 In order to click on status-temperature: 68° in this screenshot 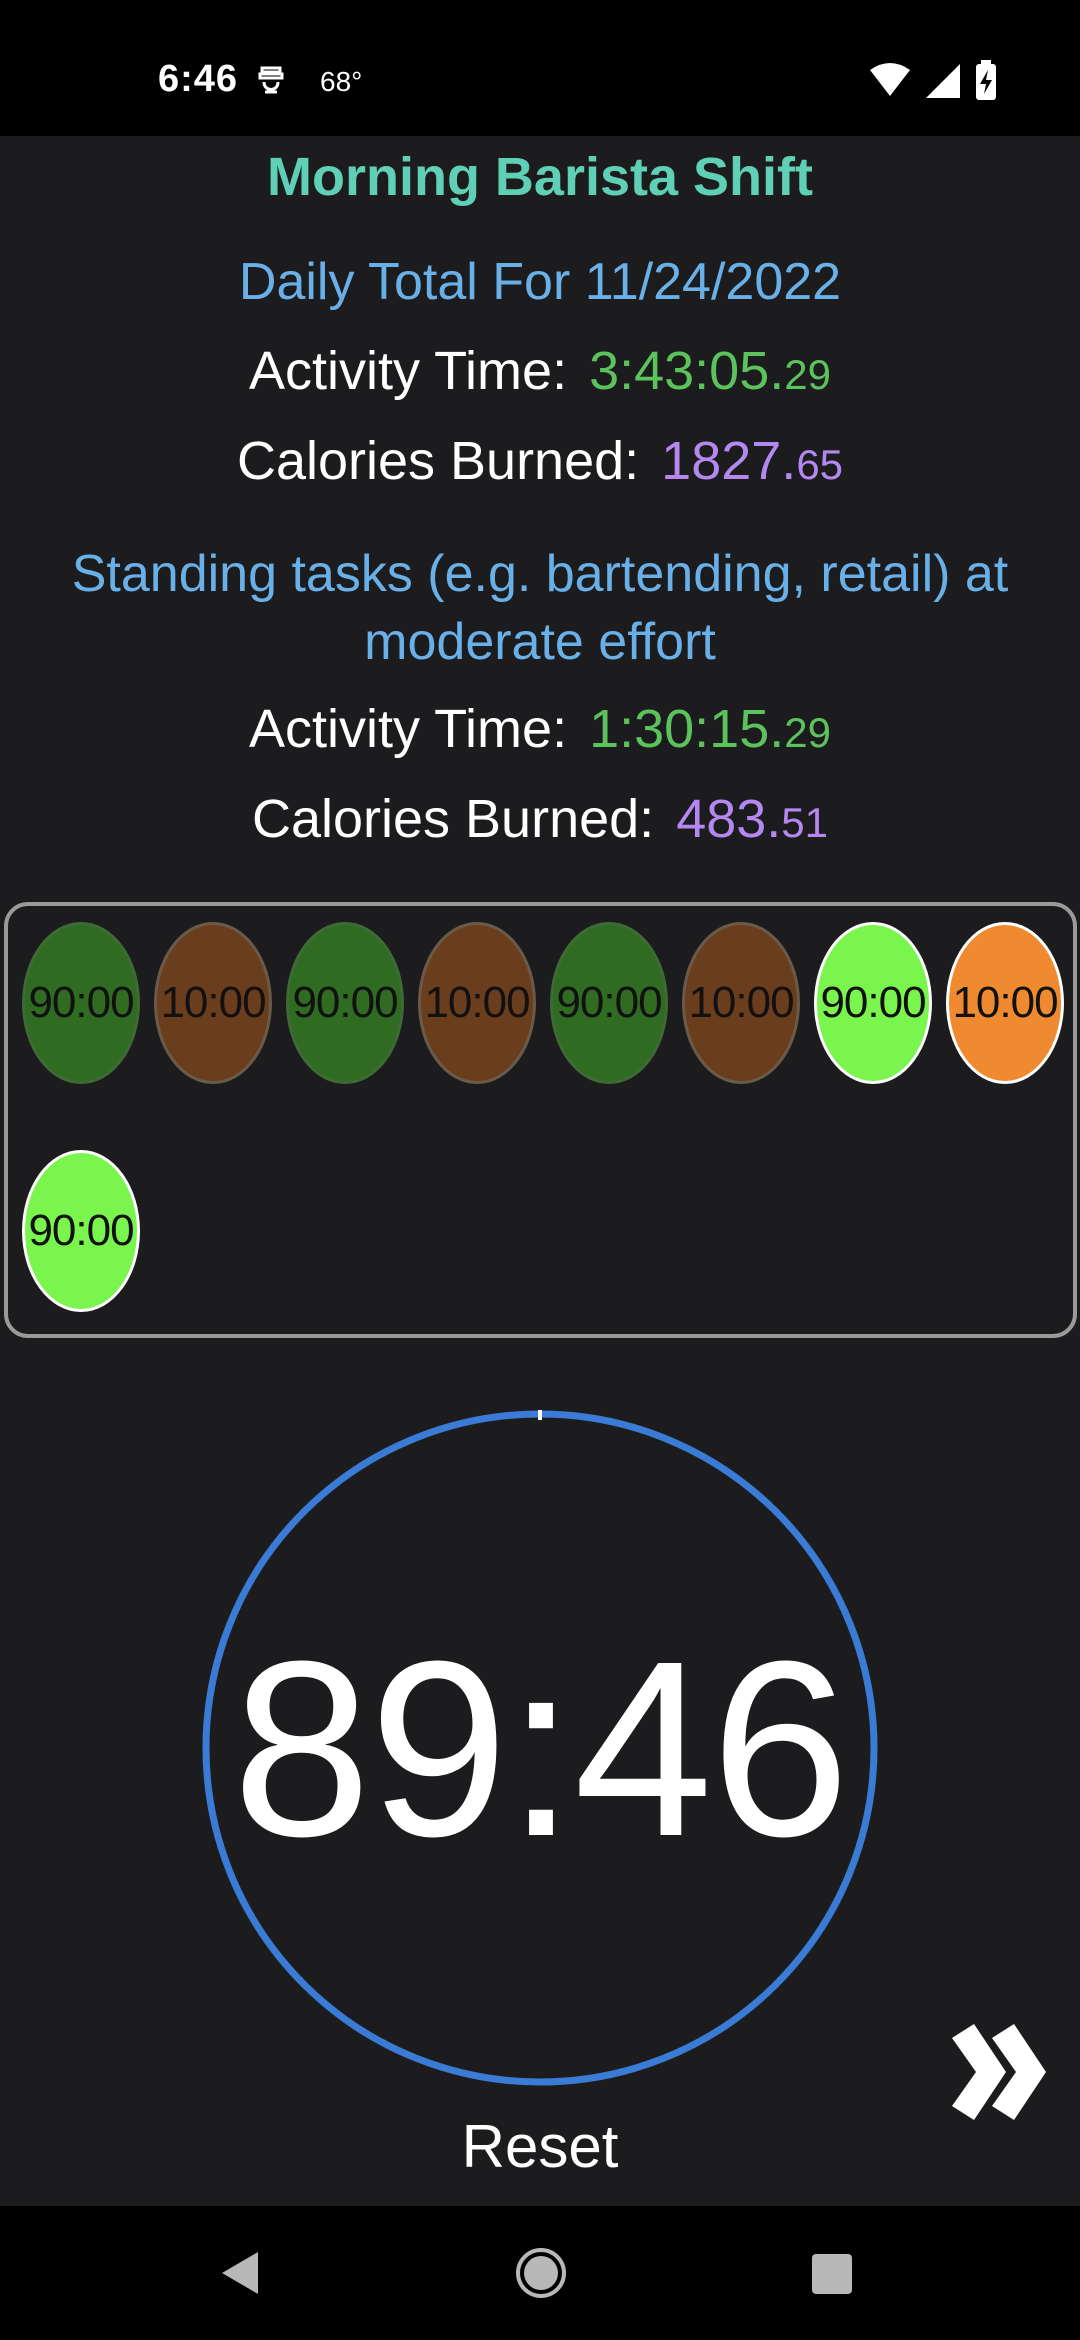, I will do `click(341, 81)`.